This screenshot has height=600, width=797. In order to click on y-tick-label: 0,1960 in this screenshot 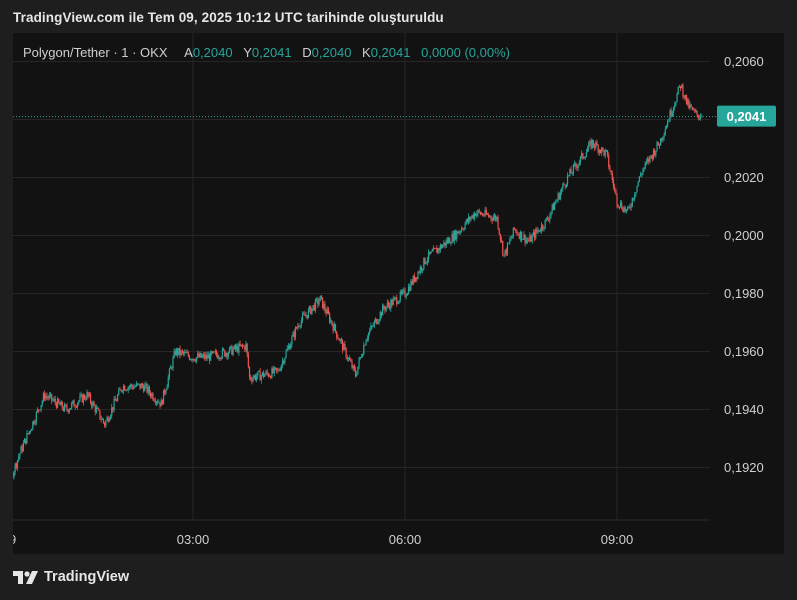, I will do `click(744, 351)`.